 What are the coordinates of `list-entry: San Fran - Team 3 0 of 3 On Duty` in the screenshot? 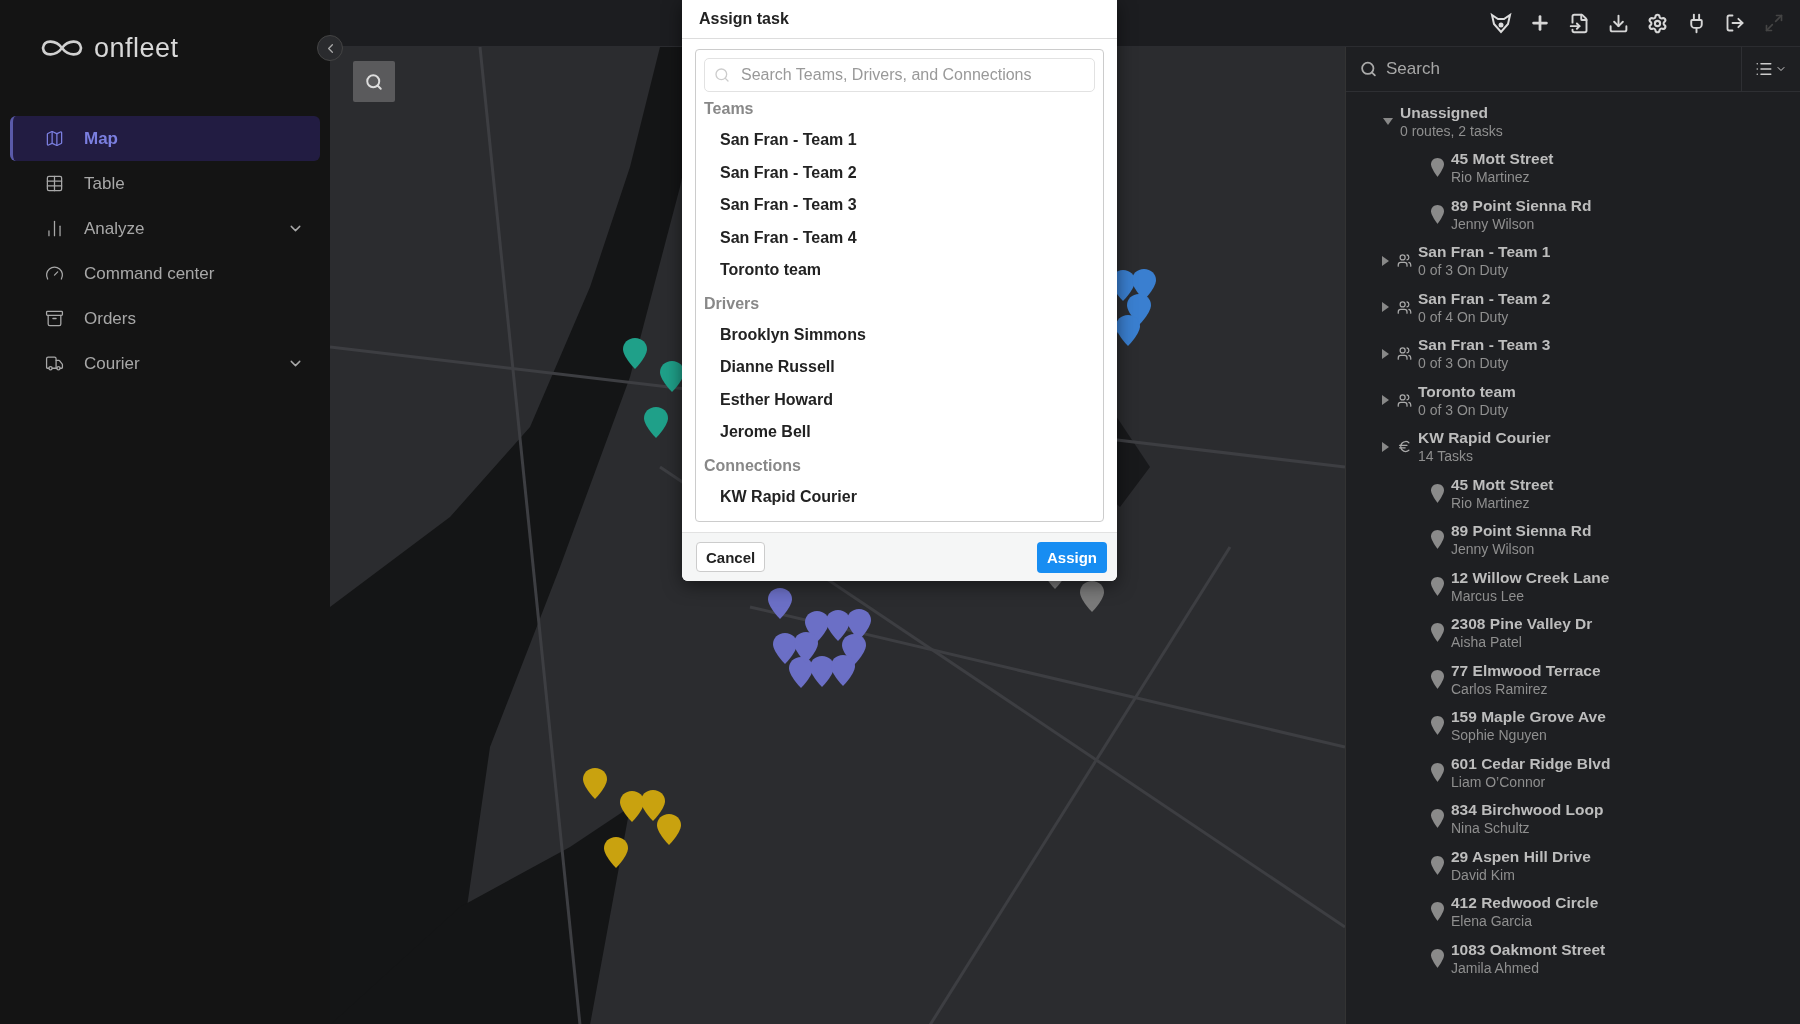 It's located at (1573, 353).